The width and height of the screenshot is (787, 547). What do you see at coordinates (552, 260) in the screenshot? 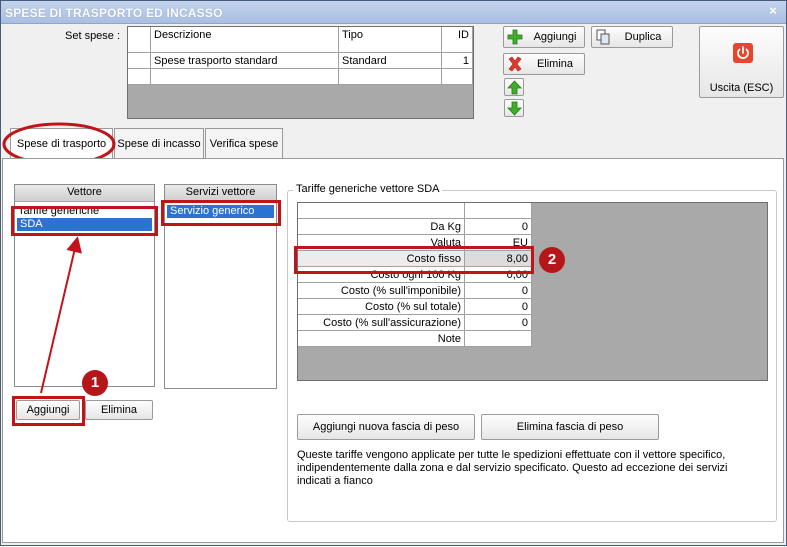
I see `annotation-marker-2: 2` at bounding box center [552, 260].